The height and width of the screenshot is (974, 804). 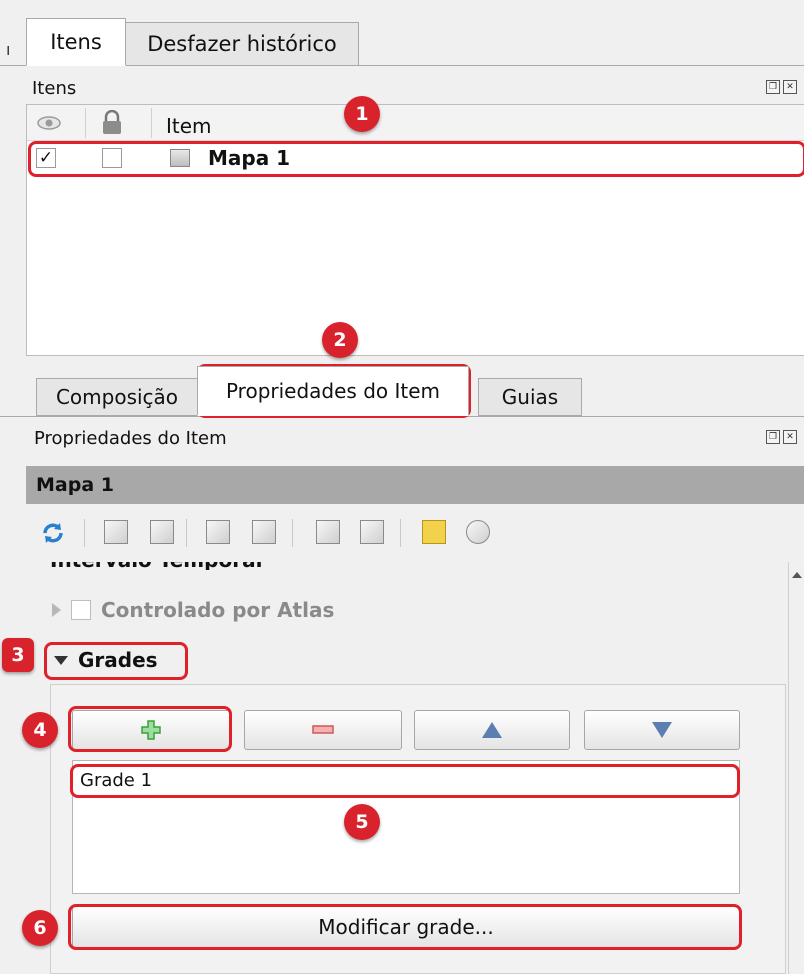 What do you see at coordinates (434, 532) in the screenshot?
I see `labels-icon` at bounding box center [434, 532].